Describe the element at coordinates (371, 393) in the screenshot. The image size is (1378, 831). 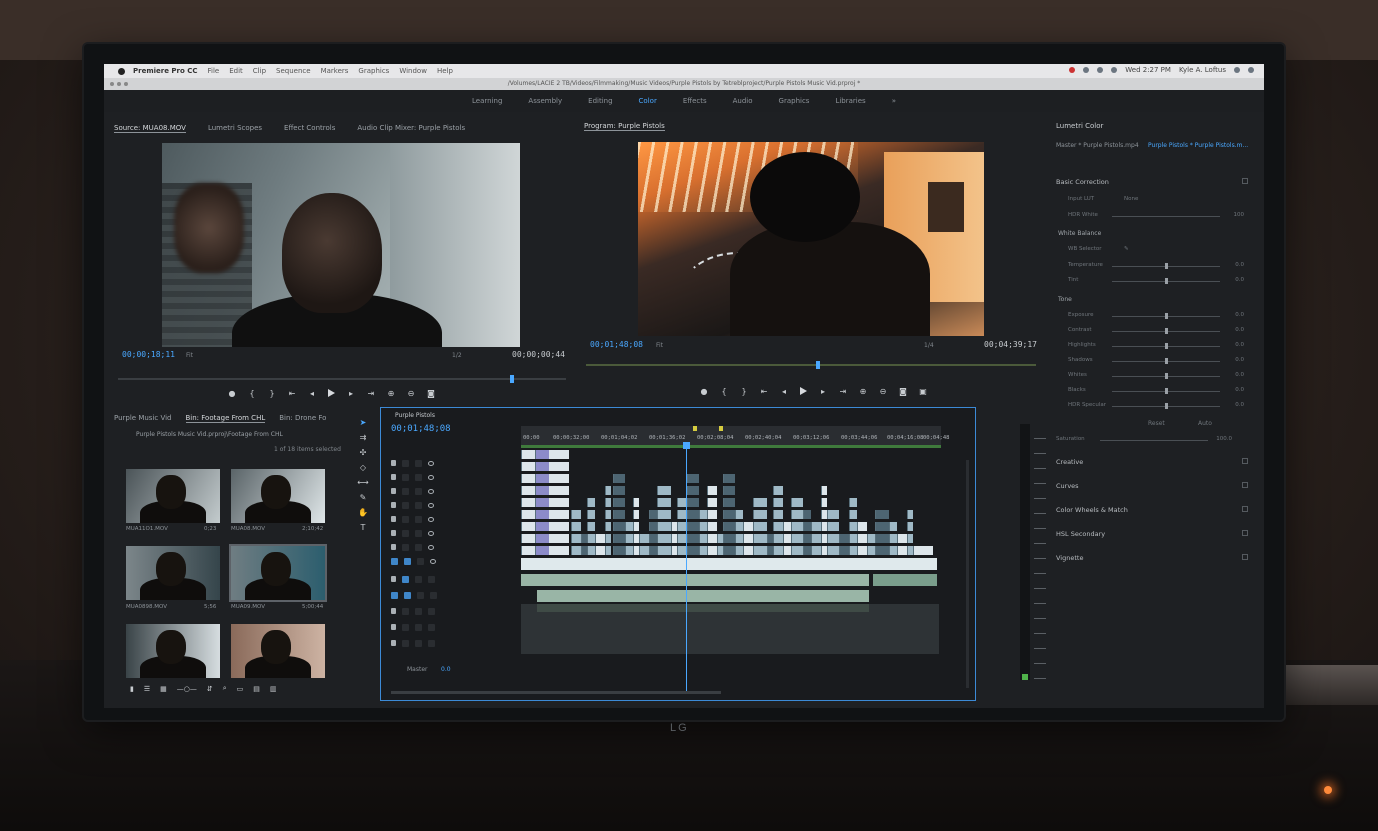
I see `go-to-out-icon: ⇥` at that location.